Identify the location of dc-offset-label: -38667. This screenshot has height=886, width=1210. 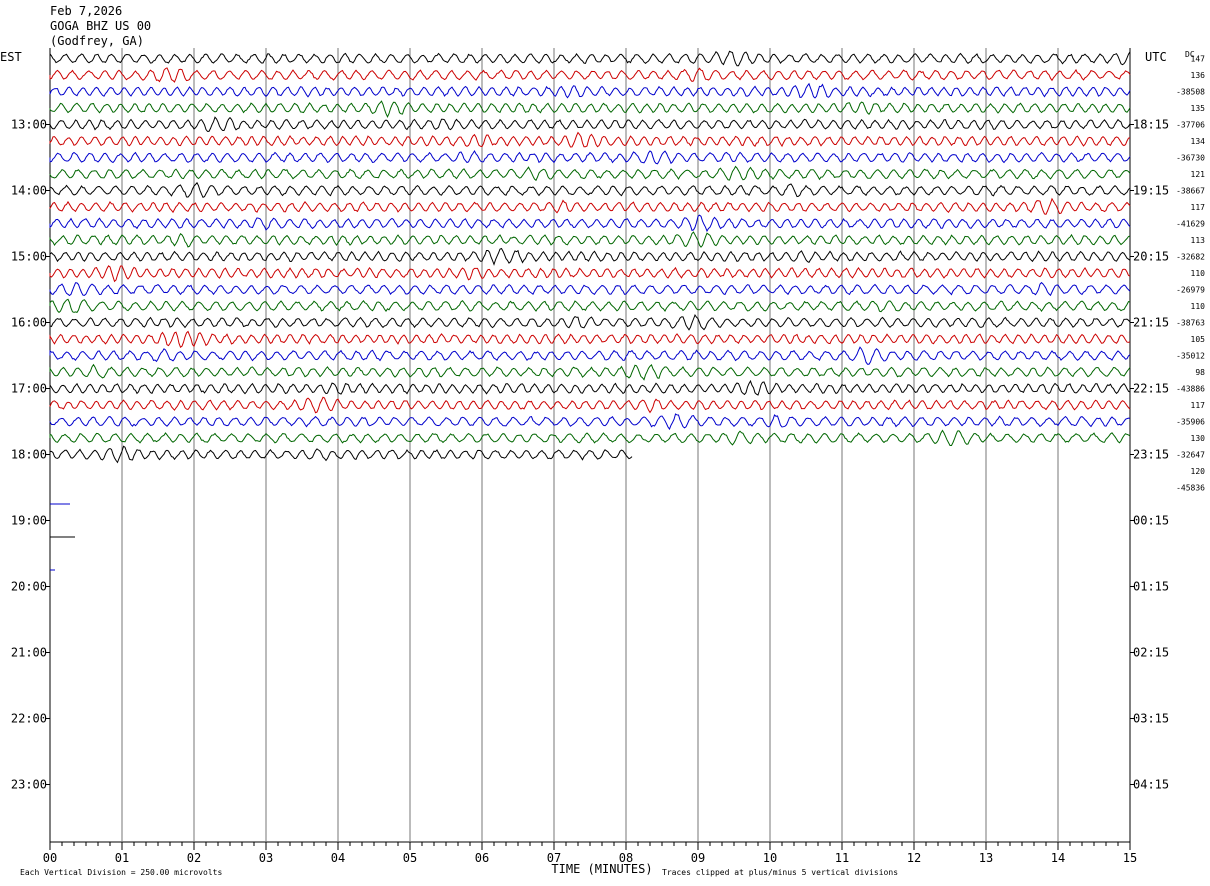
(1190, 191).